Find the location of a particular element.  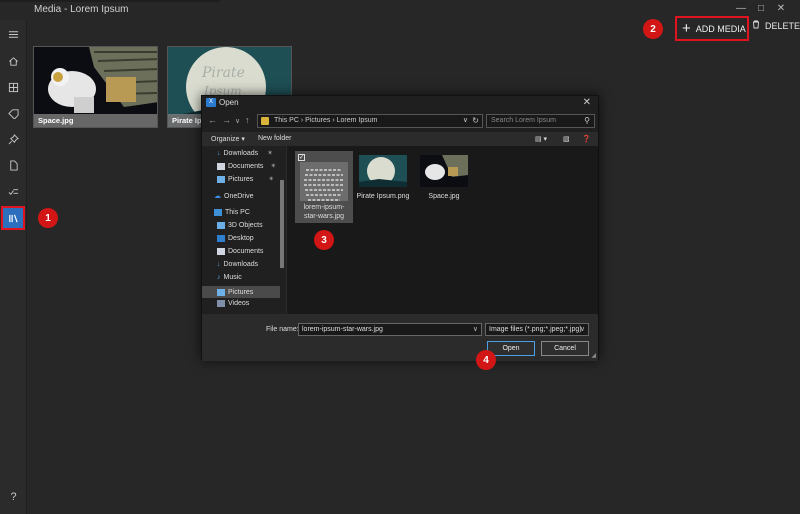

tree-scrollbar is located at coordinates (282, 230).